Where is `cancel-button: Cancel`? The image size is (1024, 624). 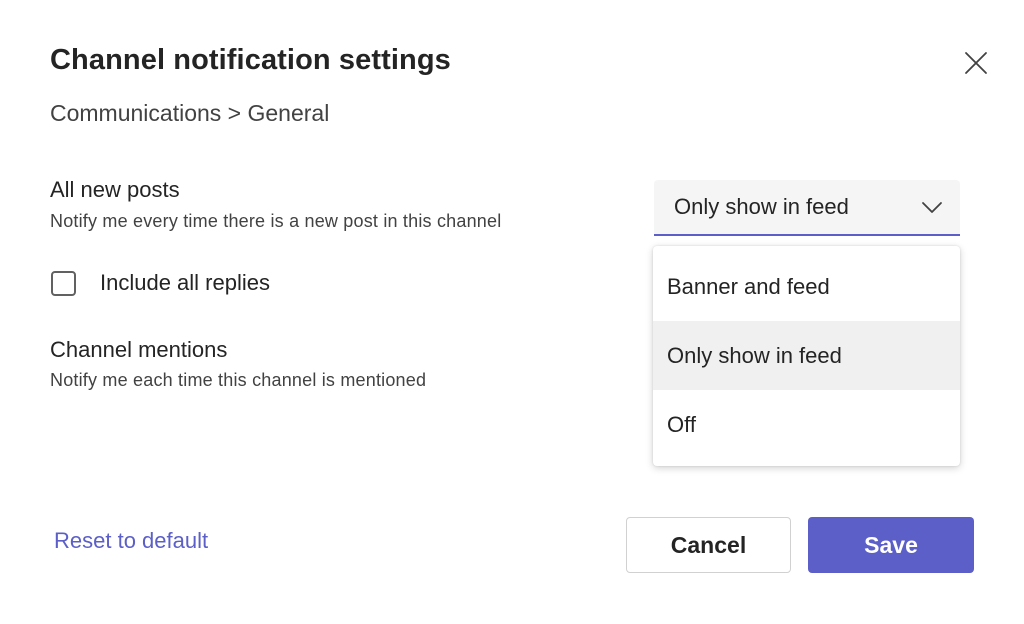 cancel-button: Cancel is located at coordinates (708, 545).